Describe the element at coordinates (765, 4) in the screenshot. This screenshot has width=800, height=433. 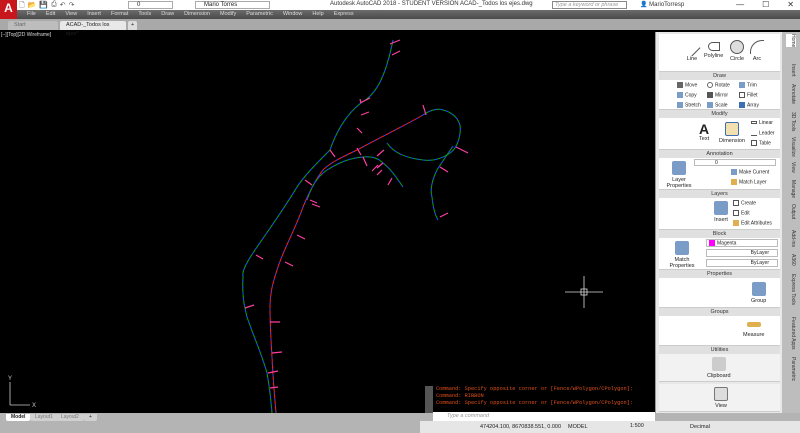
I see `maximize-button: ☐` at that location.